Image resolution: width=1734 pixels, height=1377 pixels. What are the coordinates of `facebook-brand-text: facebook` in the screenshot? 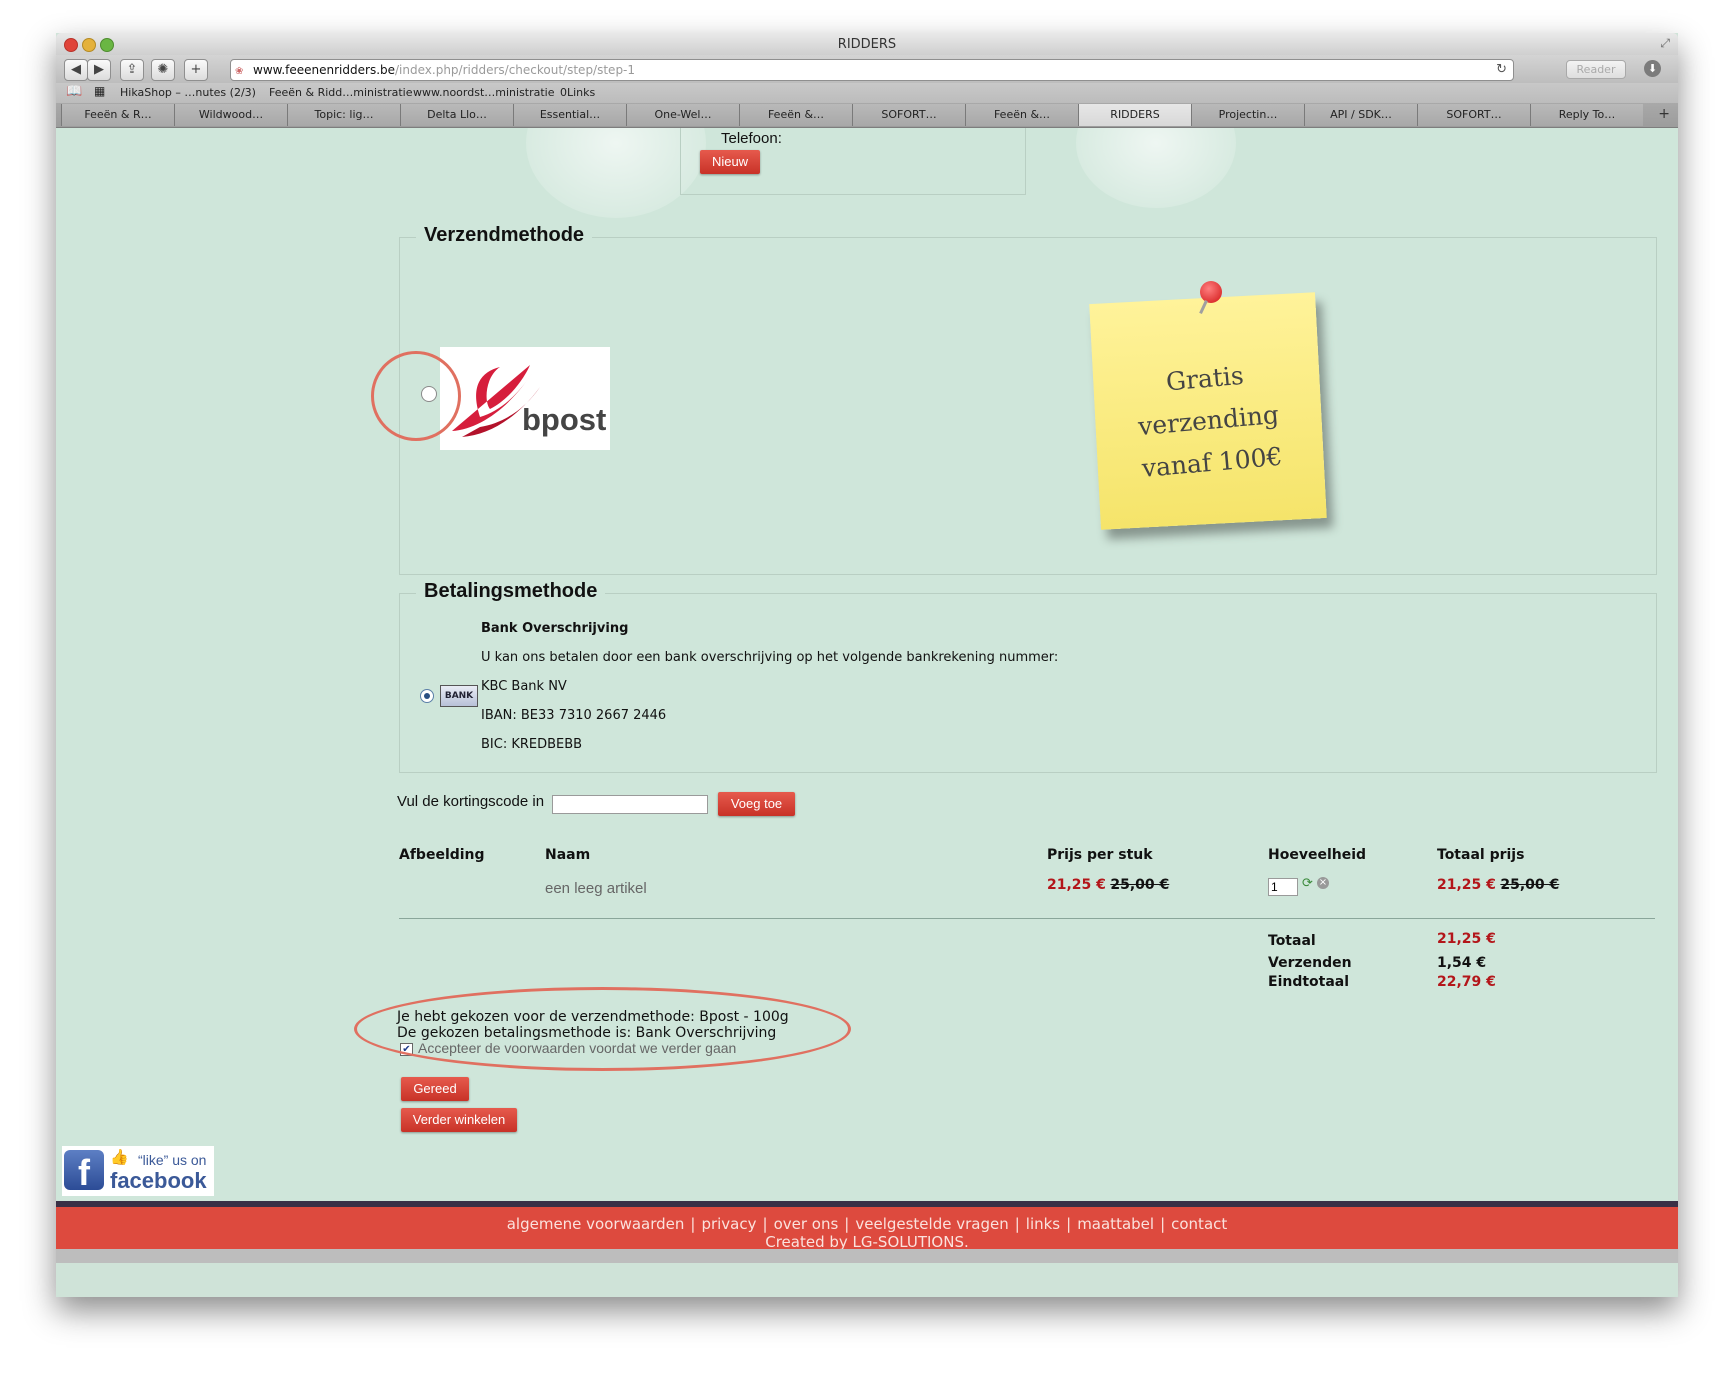 It's located at (158, 1180).